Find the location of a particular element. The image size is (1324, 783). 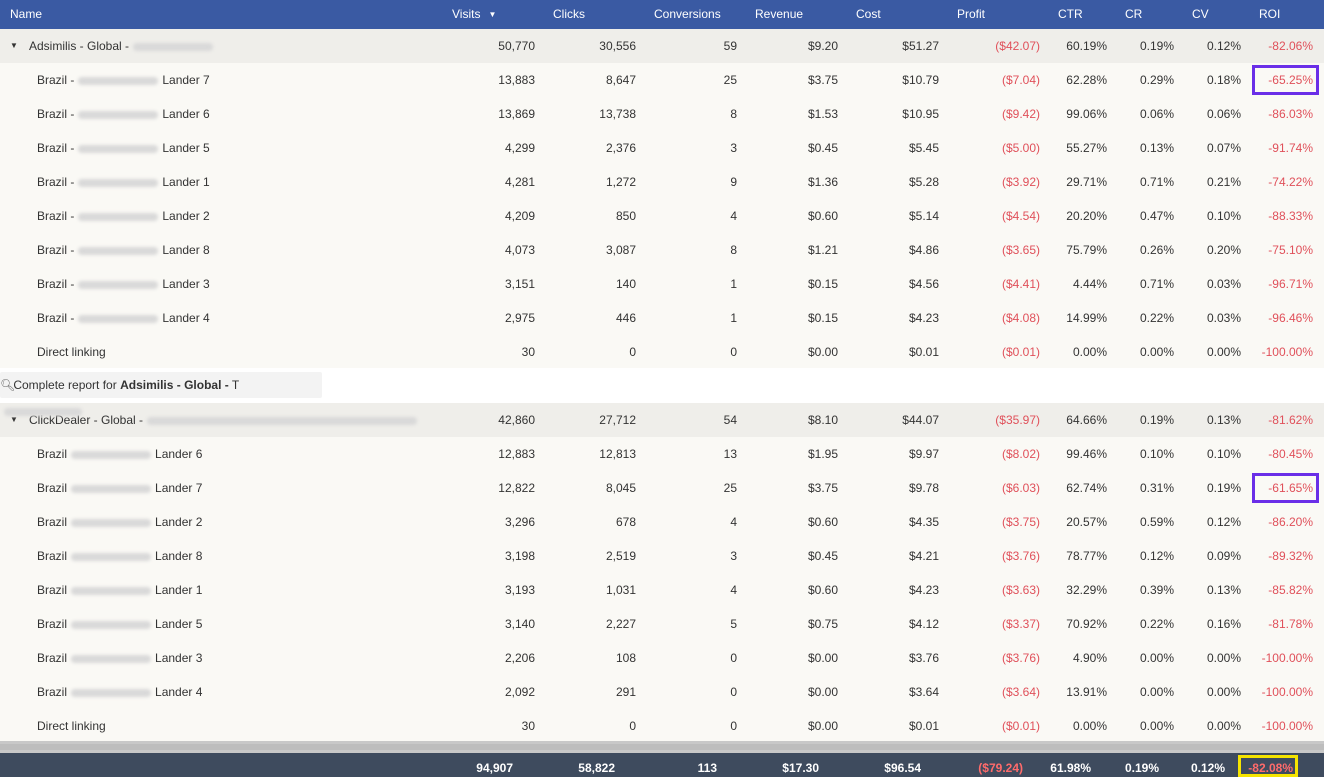

cell-clicks: 8,647 is located at coordinates (620, 80).